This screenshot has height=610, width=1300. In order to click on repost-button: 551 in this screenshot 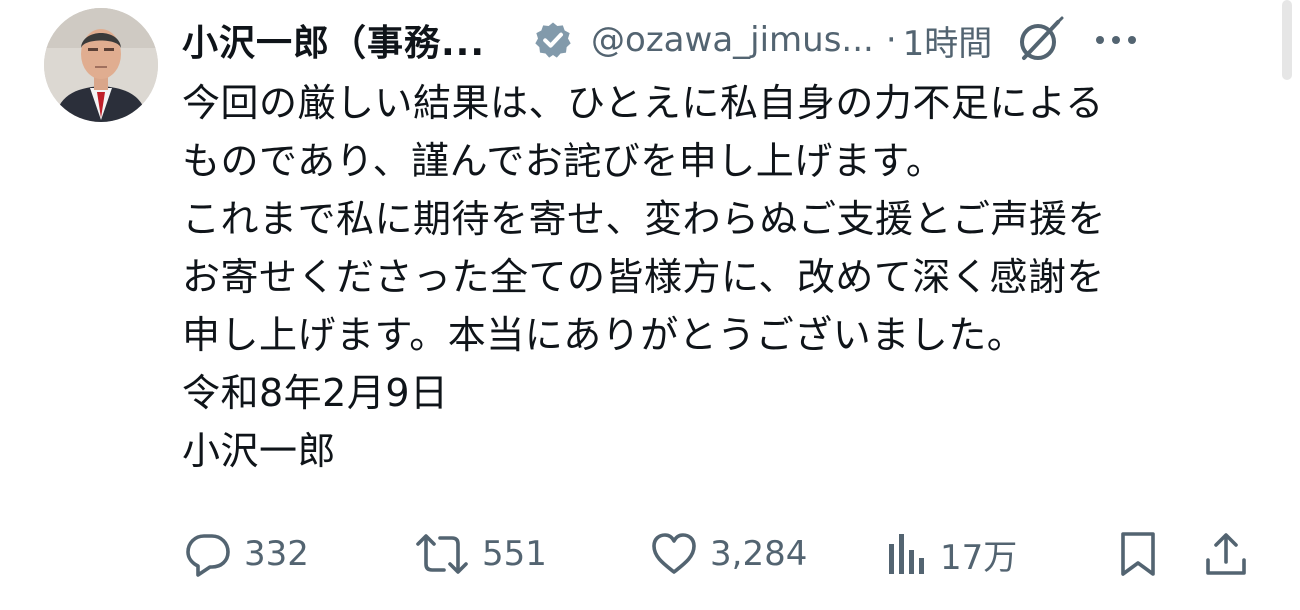, I will do `click(480, 554)`.